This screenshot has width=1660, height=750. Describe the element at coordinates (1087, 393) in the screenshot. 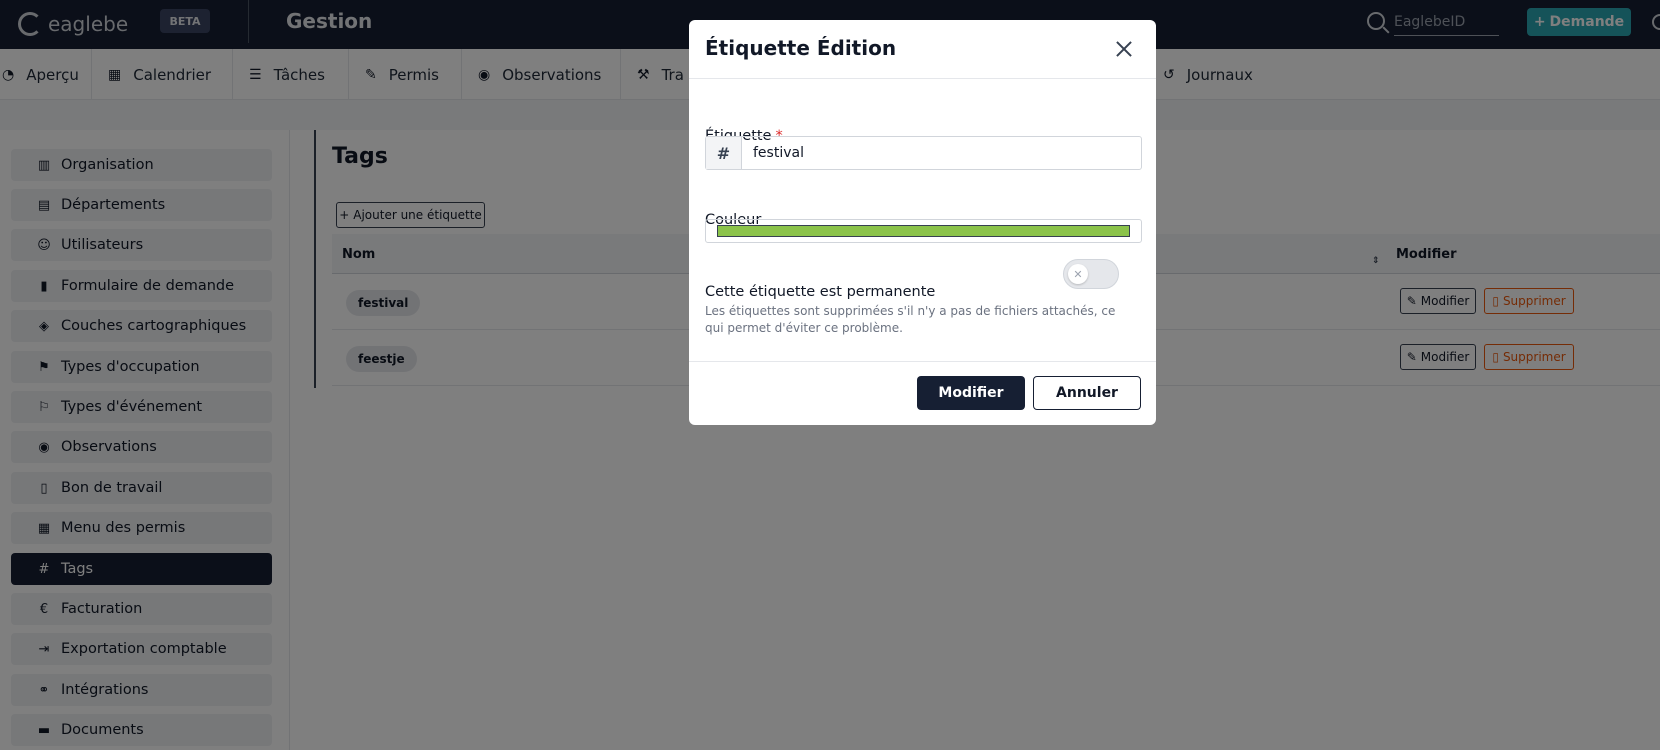

I see `cancel-button: Annuler` at that location.